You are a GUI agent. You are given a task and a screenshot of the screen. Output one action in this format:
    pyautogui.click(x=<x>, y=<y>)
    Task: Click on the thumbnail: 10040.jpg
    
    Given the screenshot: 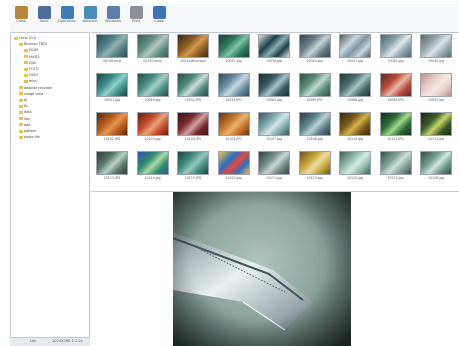 What is the action you would take?
    pyautogui.click(x=315, y=49)
    